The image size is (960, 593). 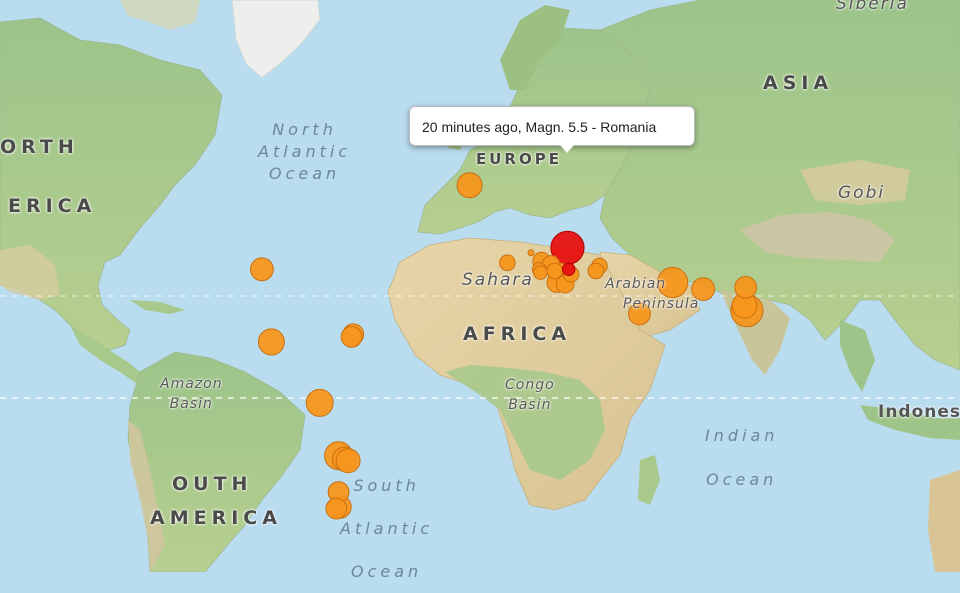 I want to click on tooltip-pointer, so click(x=567, y=149).